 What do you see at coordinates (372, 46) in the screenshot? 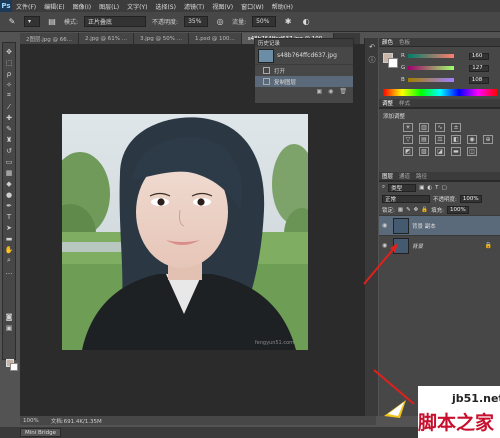
I see `history-panel-icon: ↶` at bounding box center [372, 46].